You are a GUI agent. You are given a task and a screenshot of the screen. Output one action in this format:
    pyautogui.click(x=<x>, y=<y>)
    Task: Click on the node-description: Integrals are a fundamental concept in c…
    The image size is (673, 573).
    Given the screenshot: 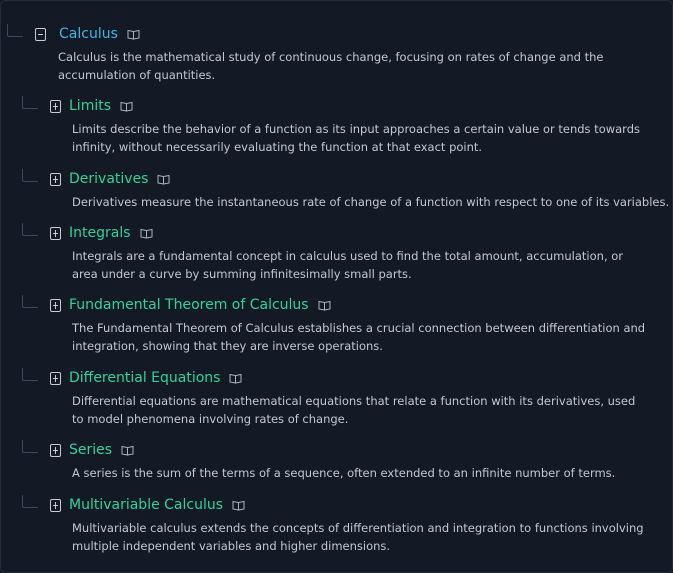 What is the action you would take?
    pyautogui.click(x=348, y=265)
    